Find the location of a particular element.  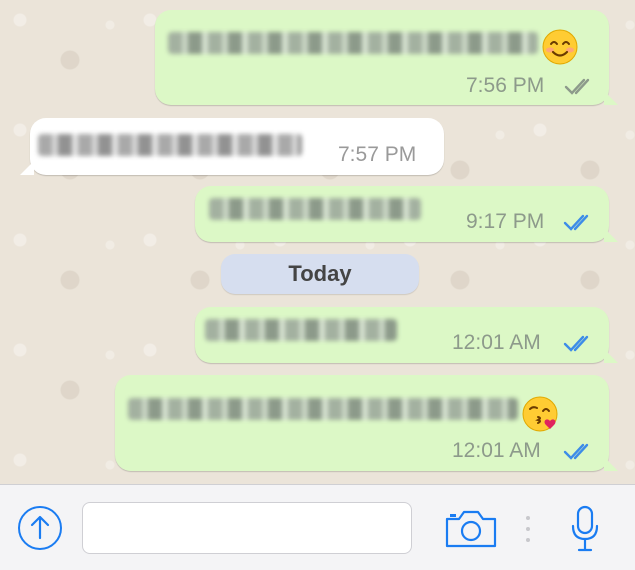

message-timestamp: 7:56 PM is located at coordinates (505, 85).